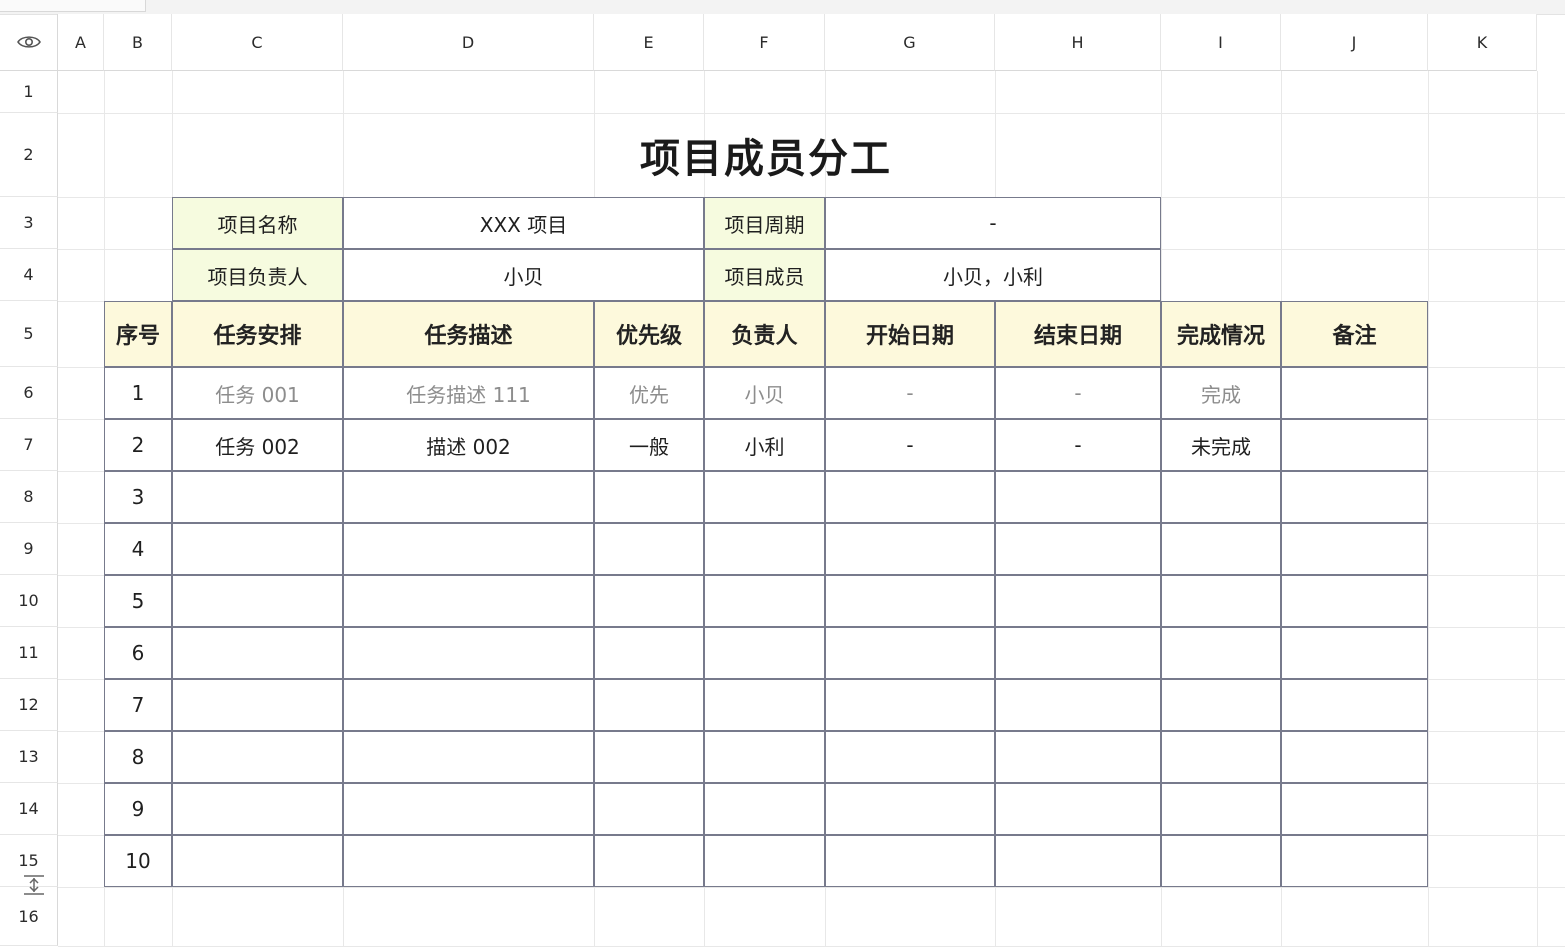 Image resolution: width=1565 pixels, height=947 pixels. I want to click on project-name-value: XXX 项目, so click(523, 223).